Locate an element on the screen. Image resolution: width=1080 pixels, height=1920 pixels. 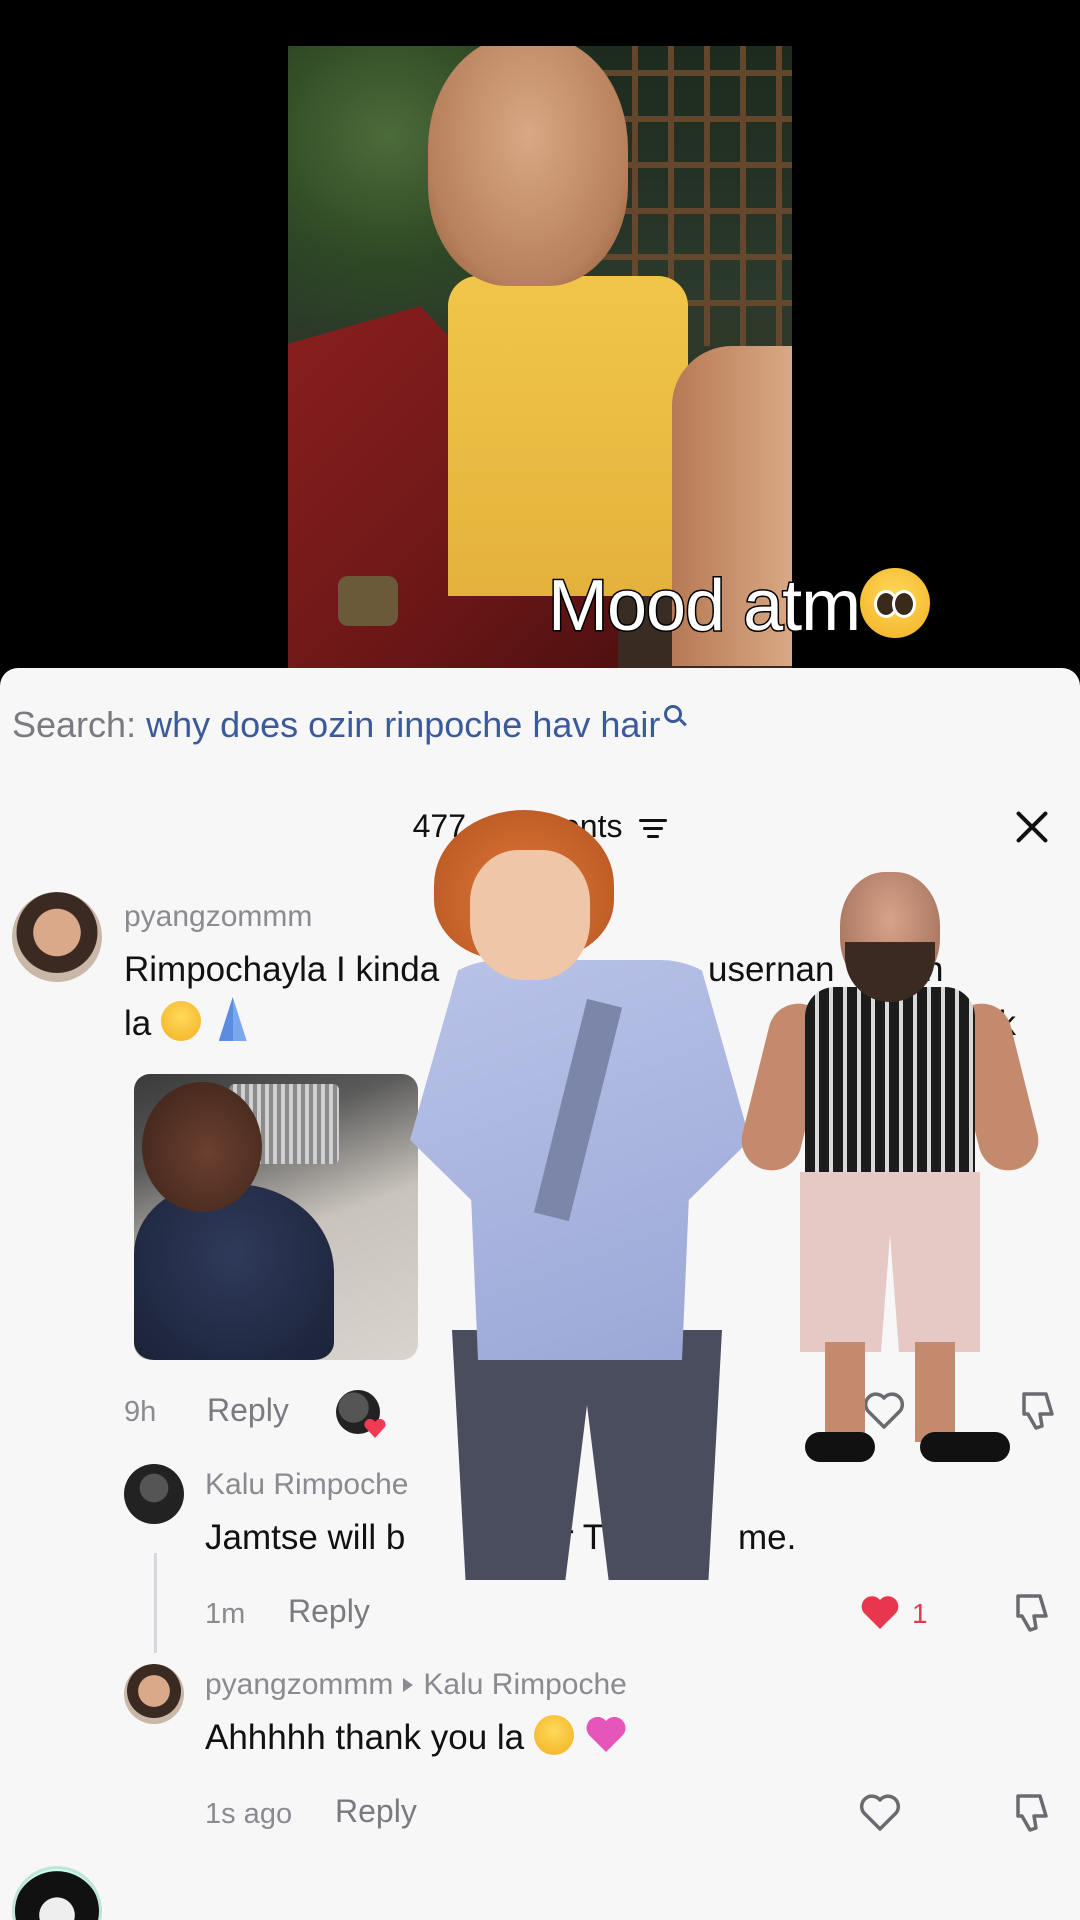
comment-time: 9h is located at coordinates (140, 1412).